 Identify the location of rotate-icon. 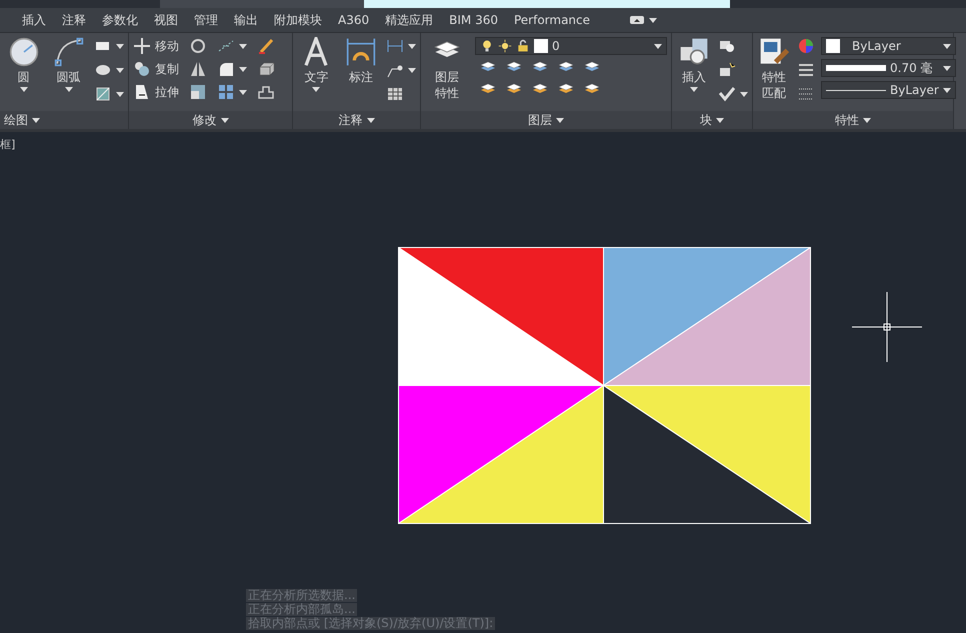
(198, 46).